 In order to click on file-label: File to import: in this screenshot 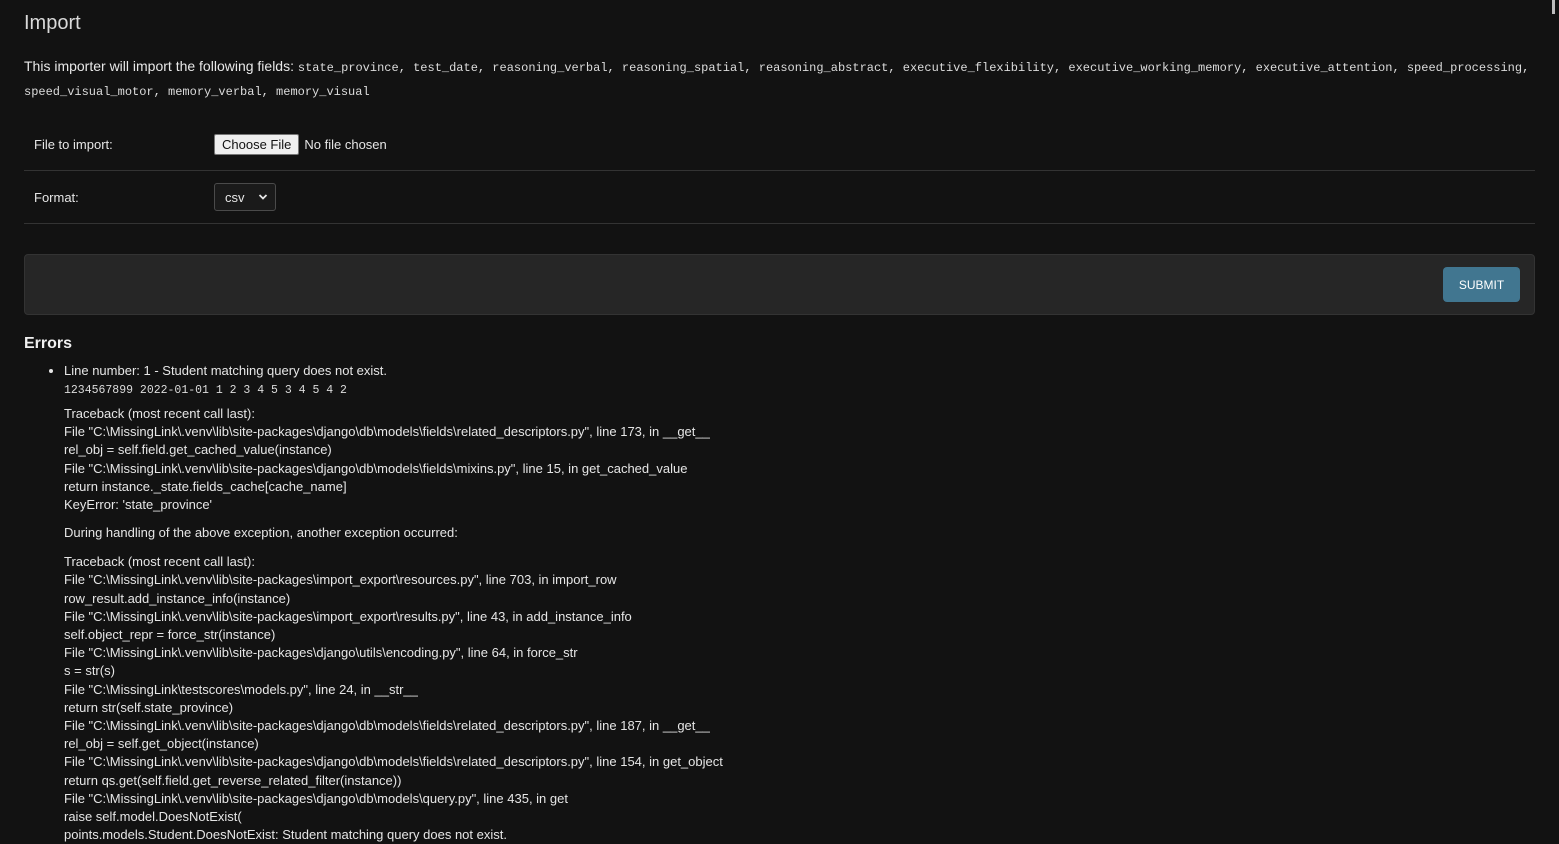, I will do `click(73, 144)`.